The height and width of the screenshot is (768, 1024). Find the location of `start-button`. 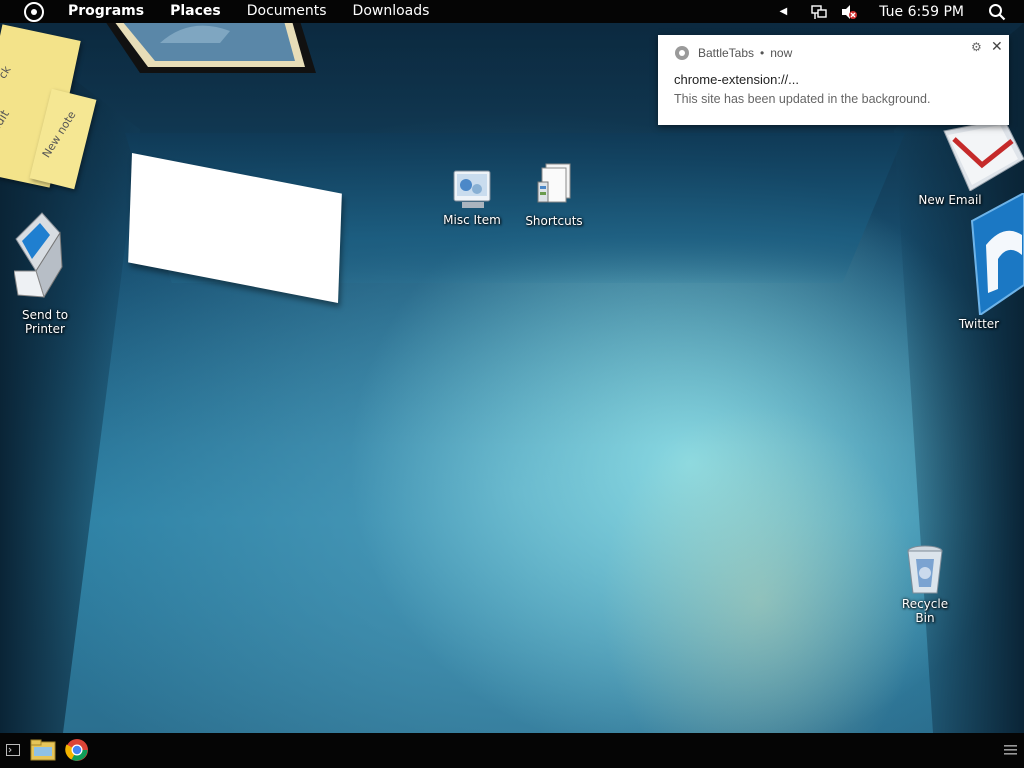

start-button is located at coordinates (34, 11).